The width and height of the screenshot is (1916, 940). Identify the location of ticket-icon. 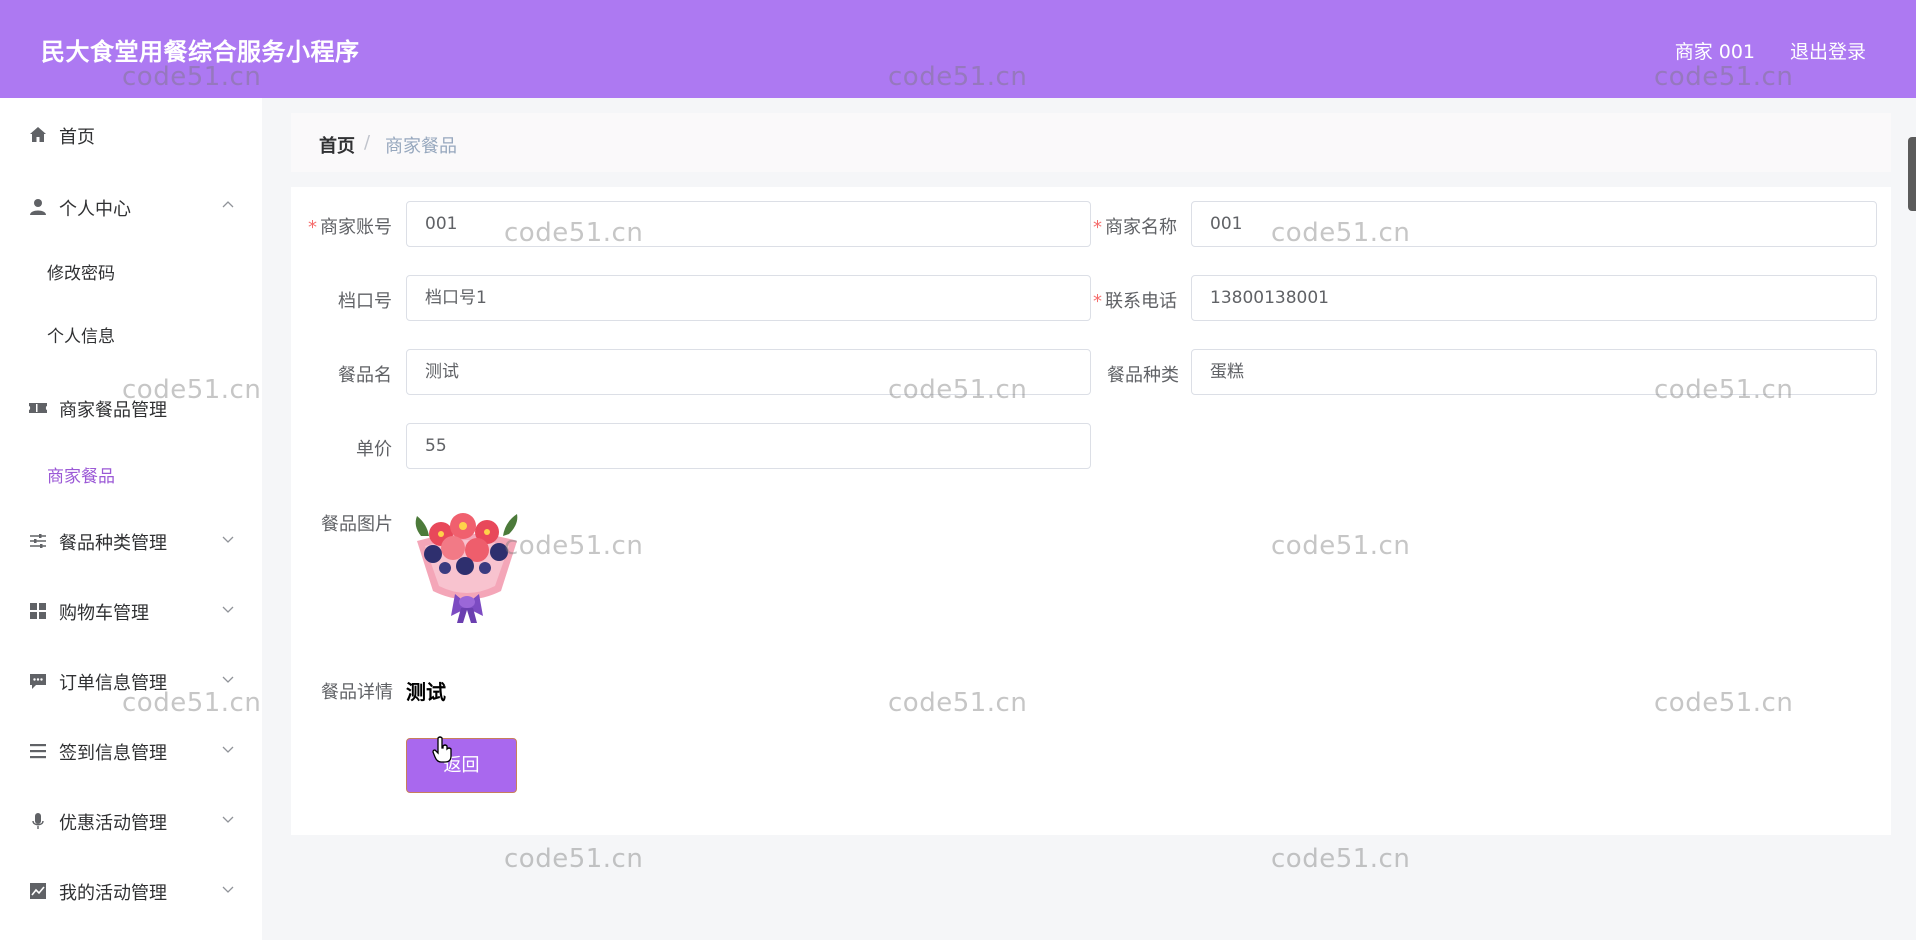
(38, 408).